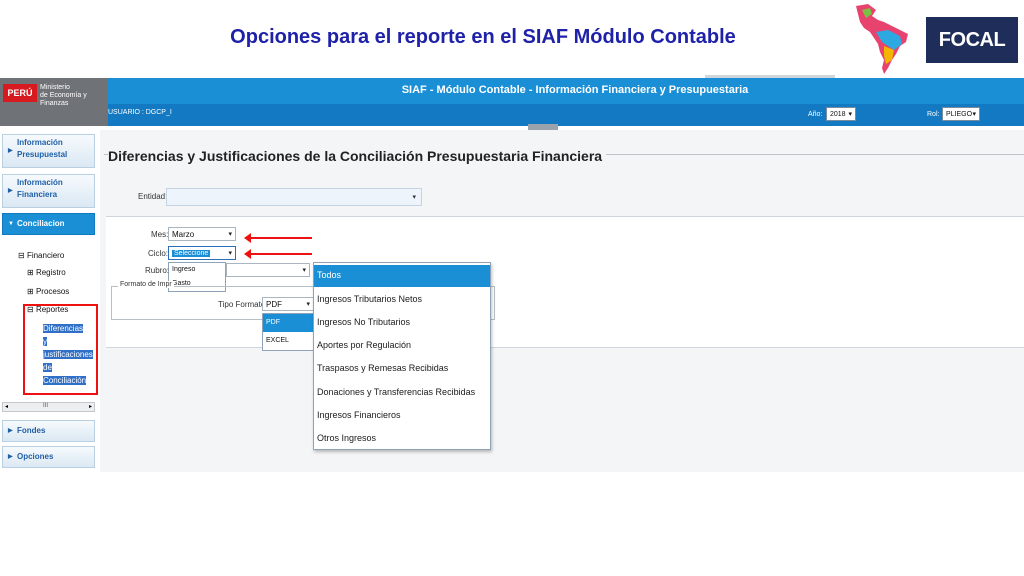 This screenshot has height=576, width=1024. Describe the element at coordinates (157, 270) in the screenshot. I see `rubro-label: Rubro:` at that location.